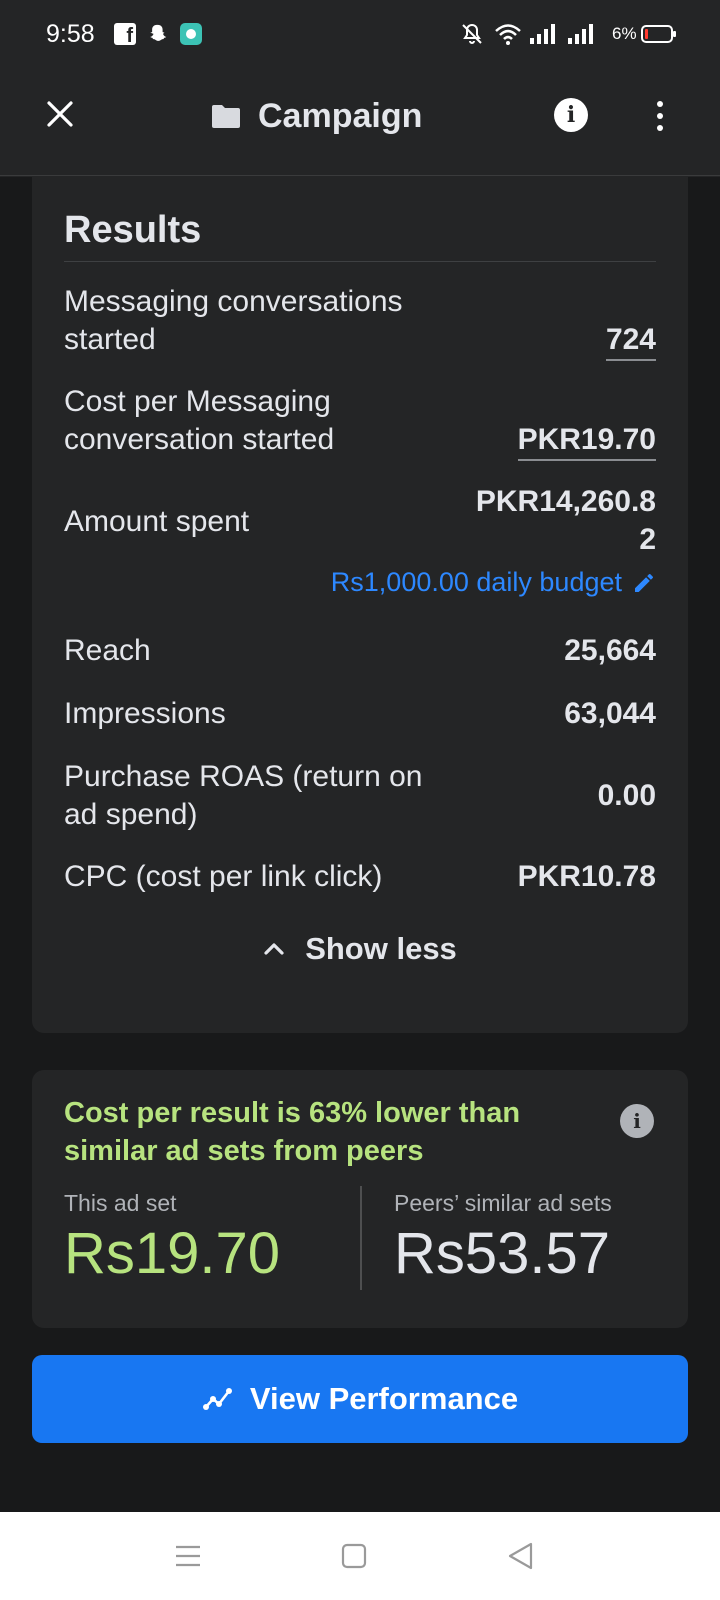 The height and width of the screenshot is (1600, 720). What do you see at coordinates (223, 876) in the screenshot?
I see `metric-label-cpc: CPC (cost per link click)` at bounding box center [223, 876].